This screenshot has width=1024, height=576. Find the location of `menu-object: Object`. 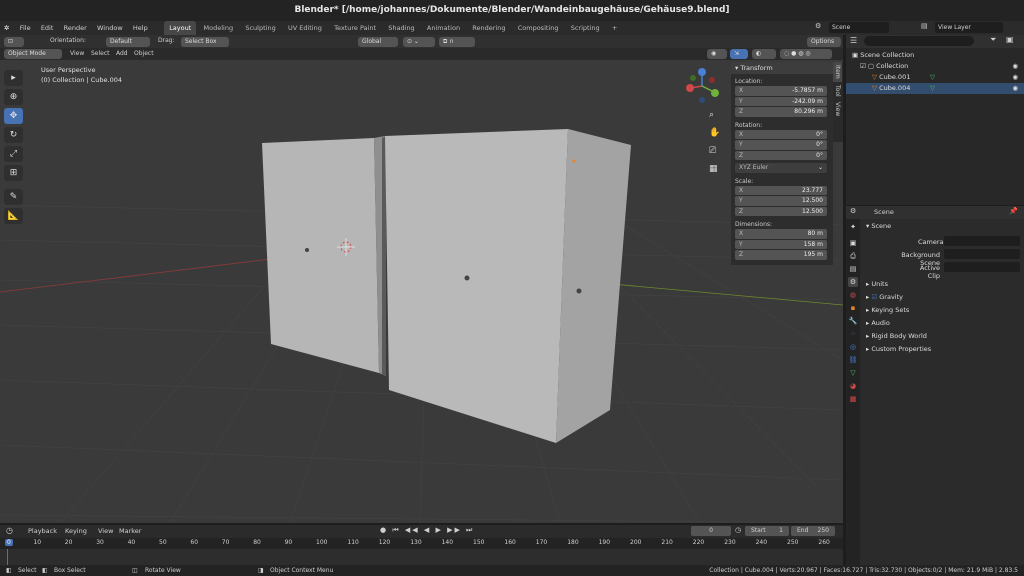

menu-object: Object is located at coordinates (144, 54).